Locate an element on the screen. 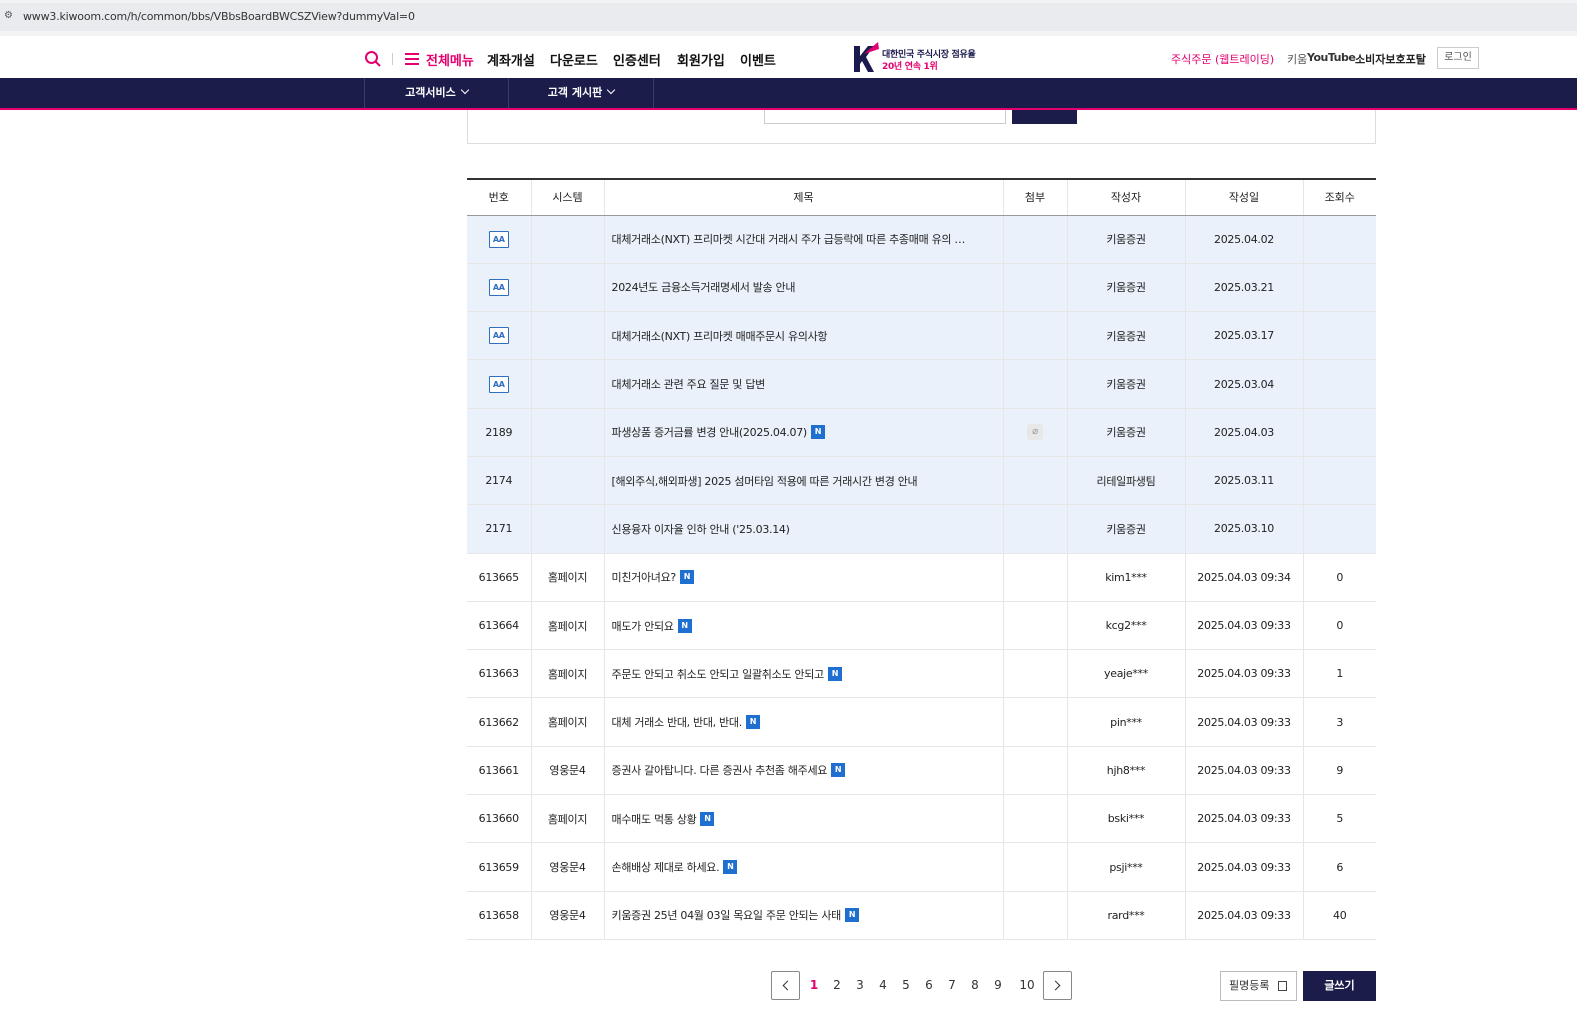 The image size is (1577, 1024). post-title-link: 파생상품 증거금률 변경 안내(2025.04.07) is located at coordinates (710, 432).